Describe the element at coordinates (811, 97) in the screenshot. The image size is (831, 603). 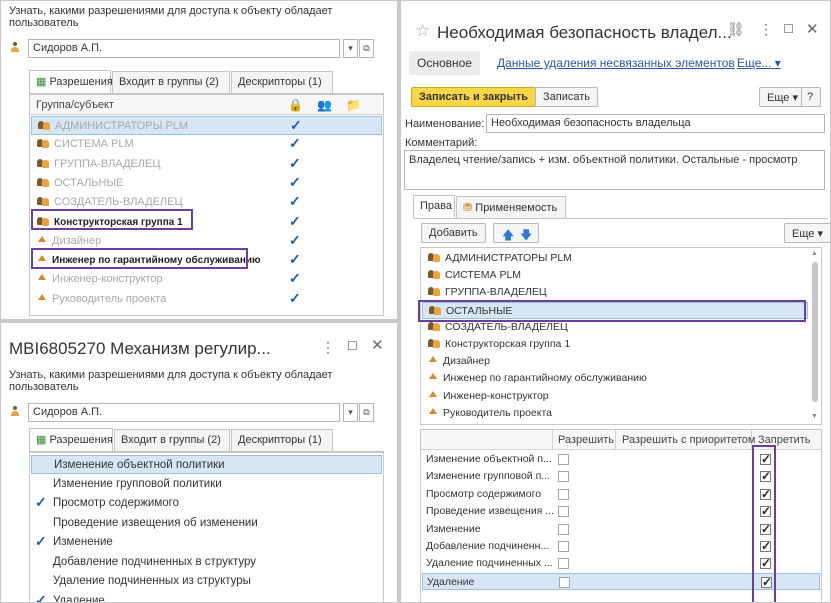
I see `help-button: ?` at that location.